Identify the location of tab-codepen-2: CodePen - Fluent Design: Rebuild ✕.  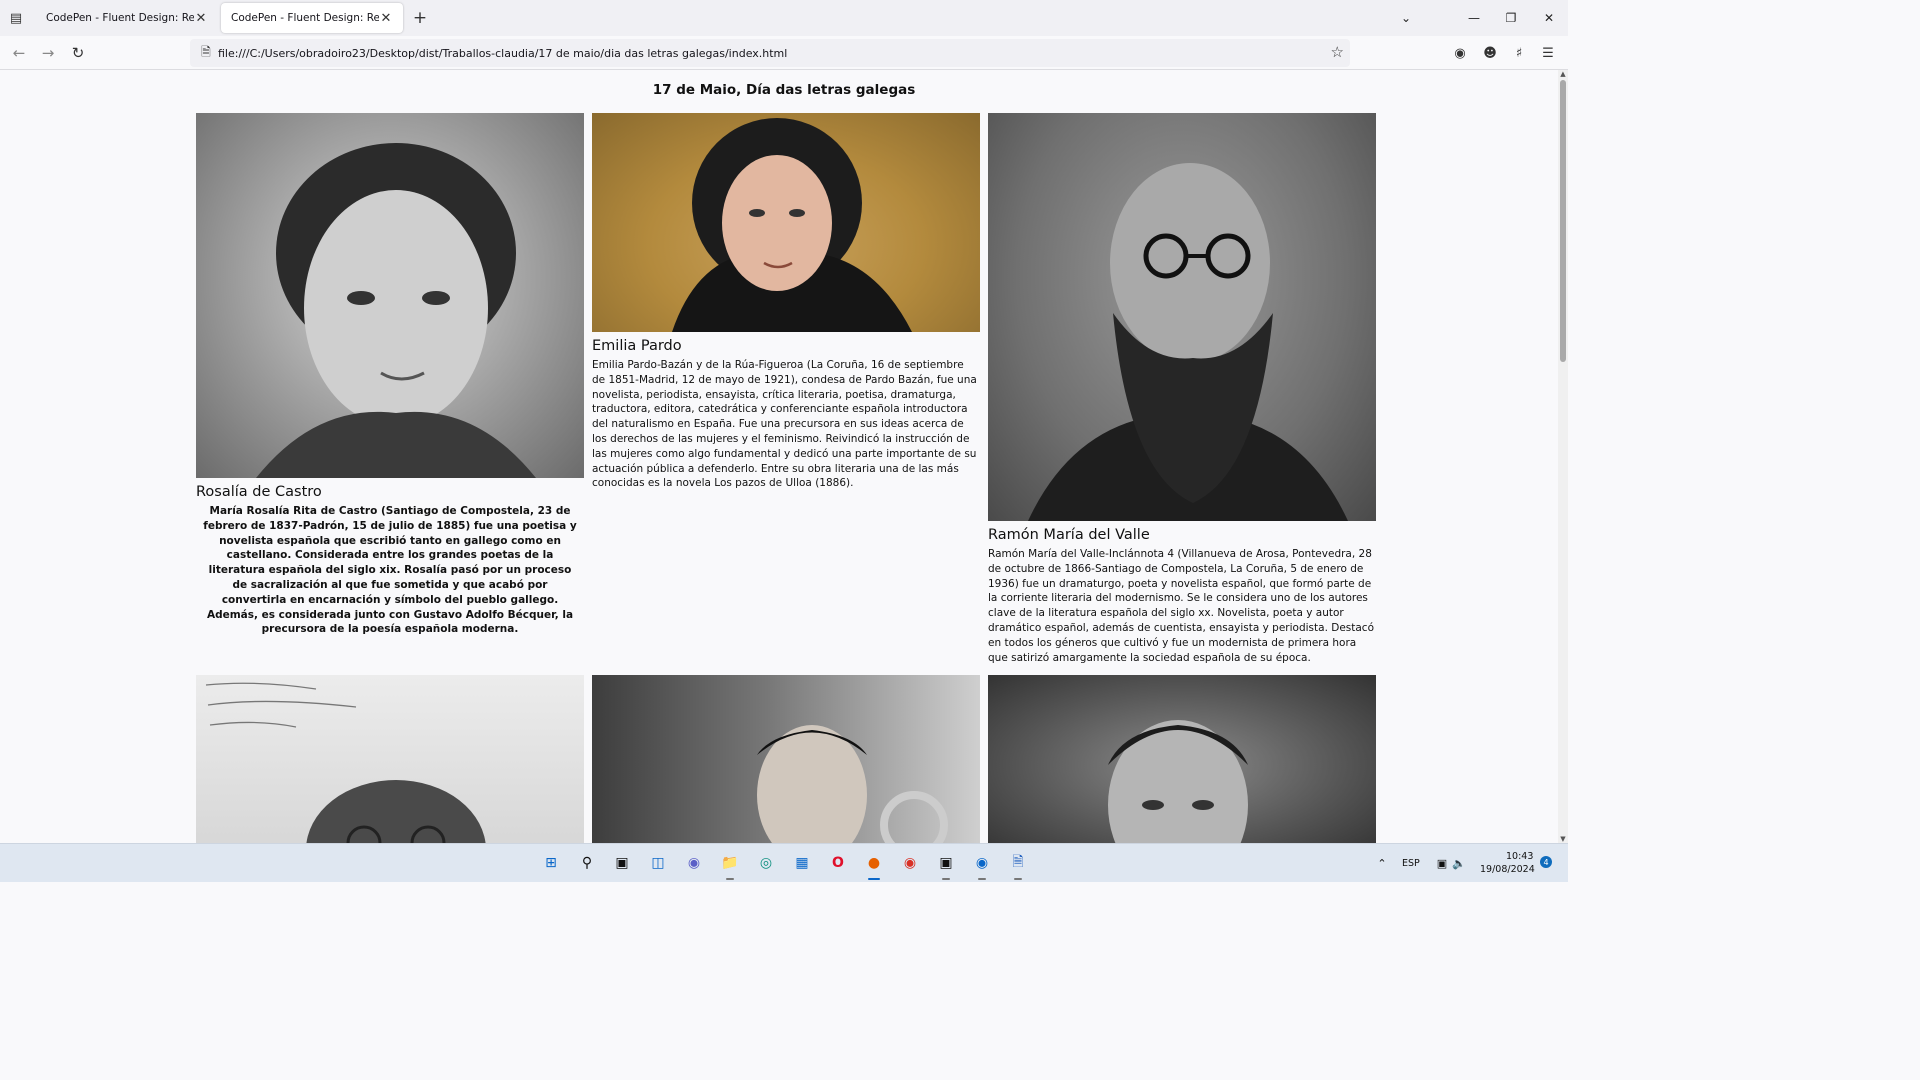
(312, 18).